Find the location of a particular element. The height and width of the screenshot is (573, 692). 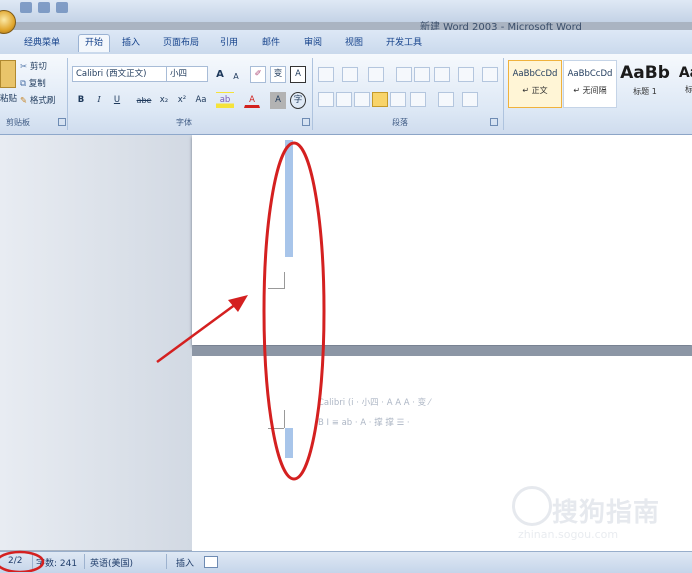

align-right-icon is located at coordinates (362, 99).